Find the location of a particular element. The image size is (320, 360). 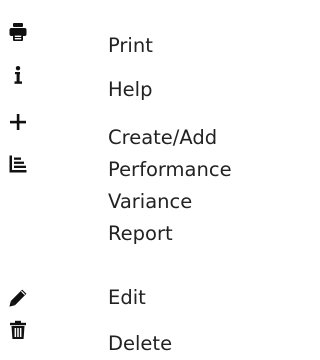

legend-label-create-add: Create/Add is located at coordinates (163, 137).